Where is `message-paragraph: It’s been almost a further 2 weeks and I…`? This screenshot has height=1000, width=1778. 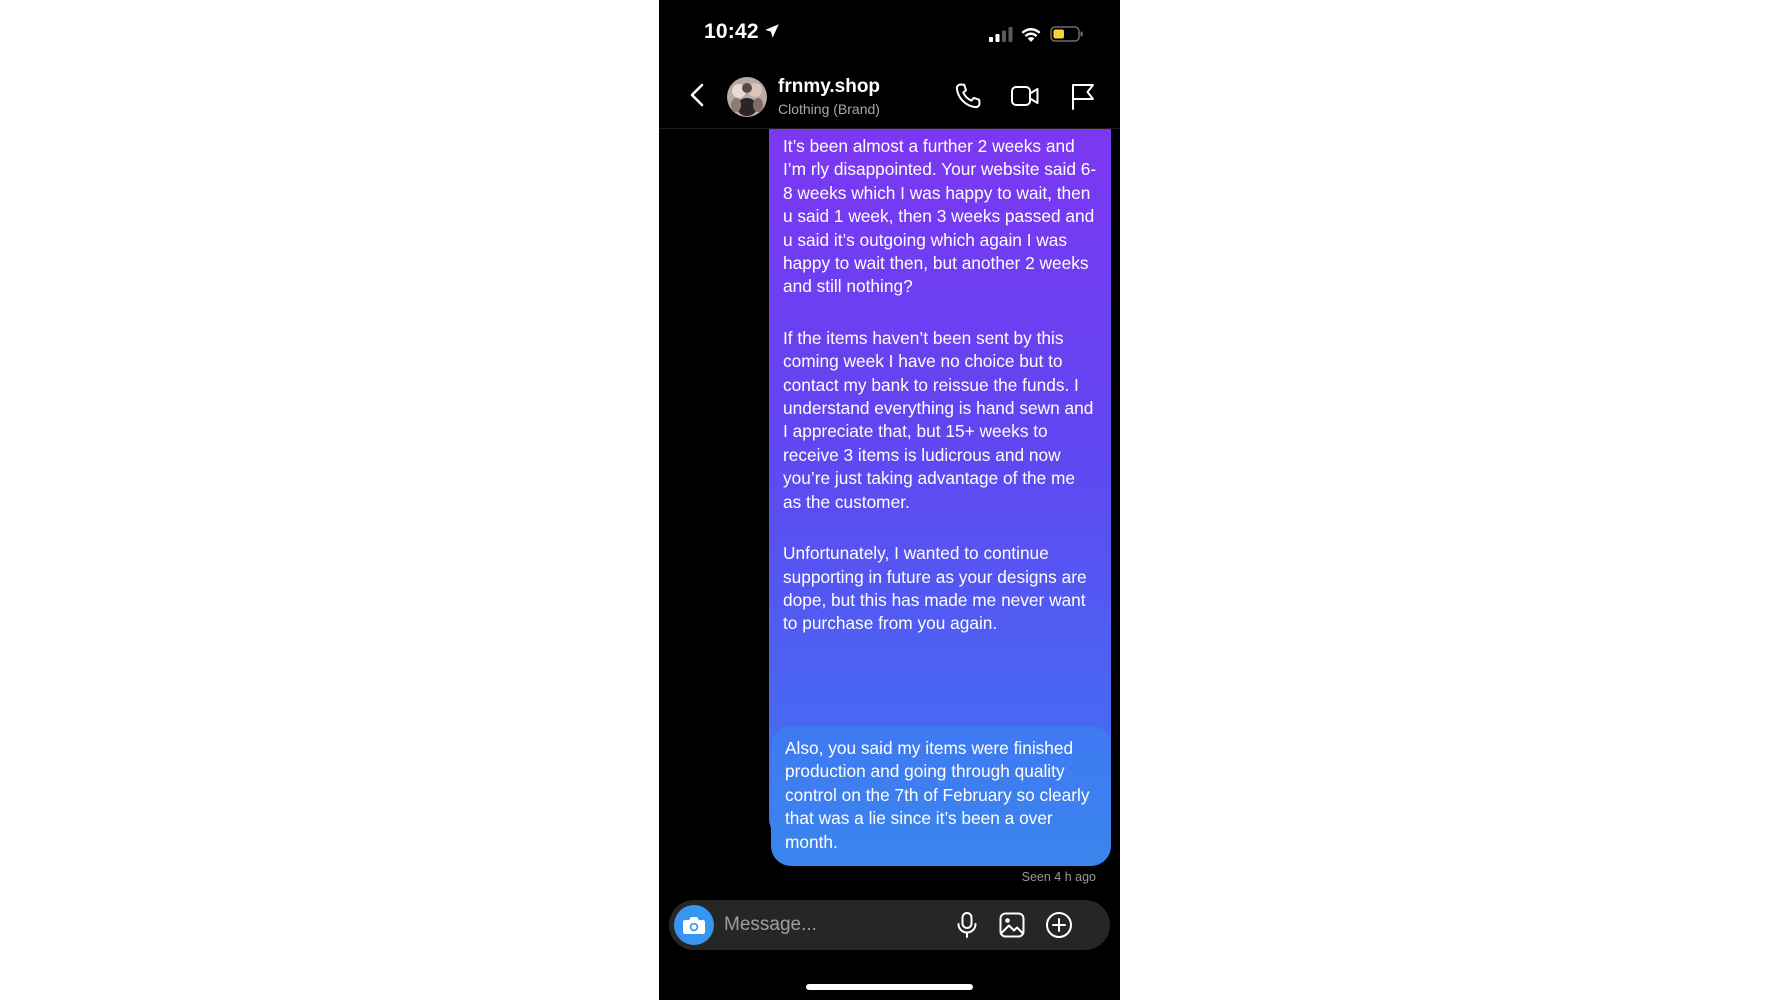
message-paragraph: It’s been almost a further 2 weeks and I… is located at coordinates (940, 216).